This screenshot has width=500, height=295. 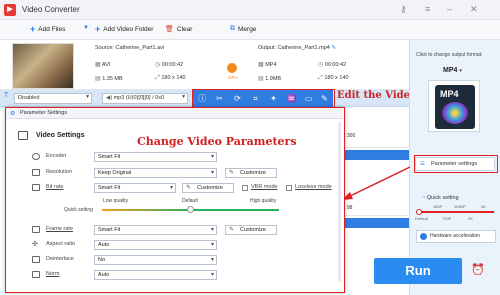 I want to click on add-files-button: + Add Files, so click(x=48, y=29).